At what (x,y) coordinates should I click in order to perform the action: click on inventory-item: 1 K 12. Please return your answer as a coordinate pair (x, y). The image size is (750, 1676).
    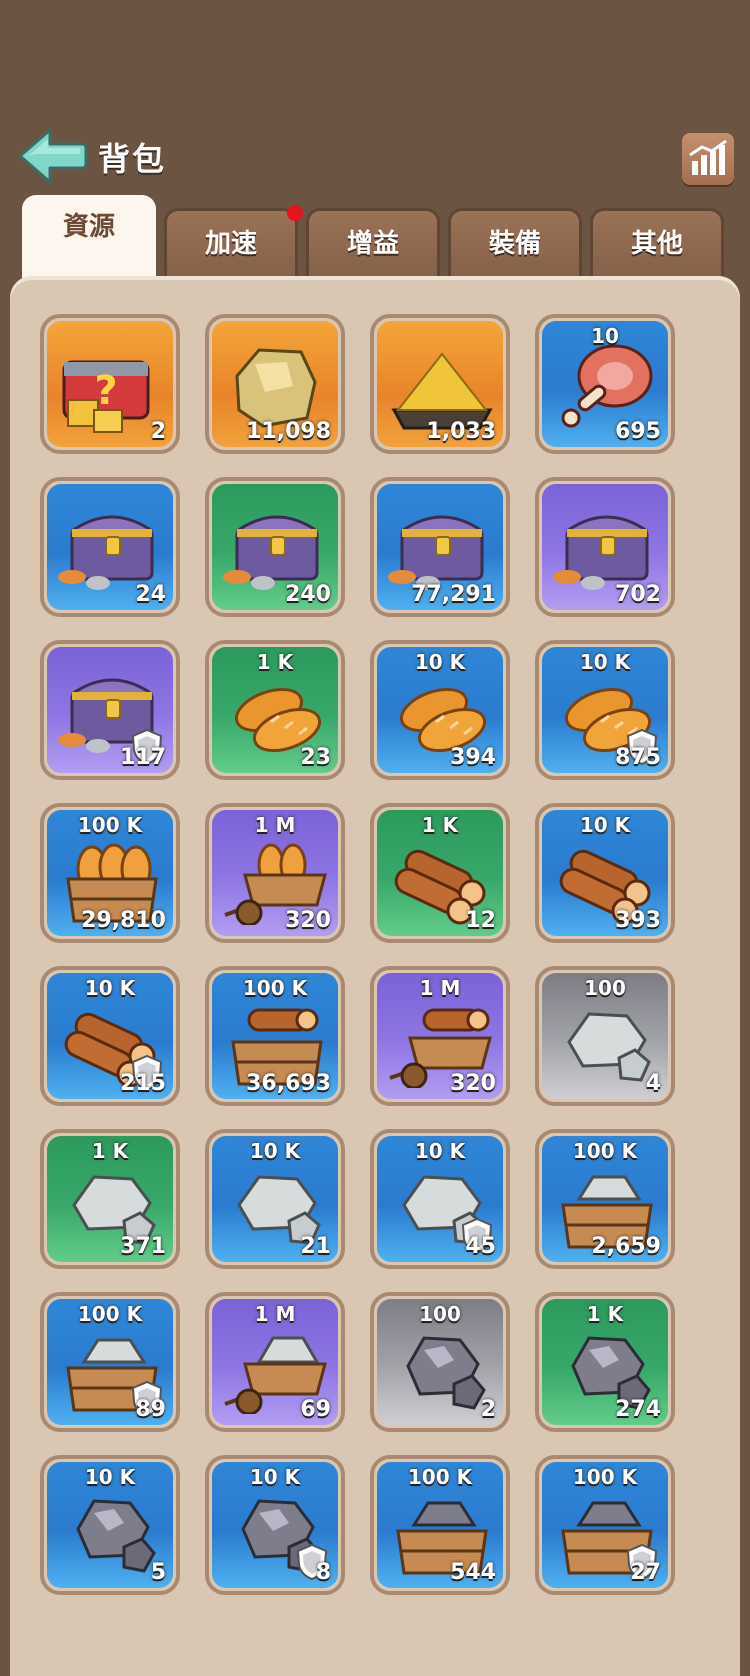
    Looking at the image, I should click on (440, 873).